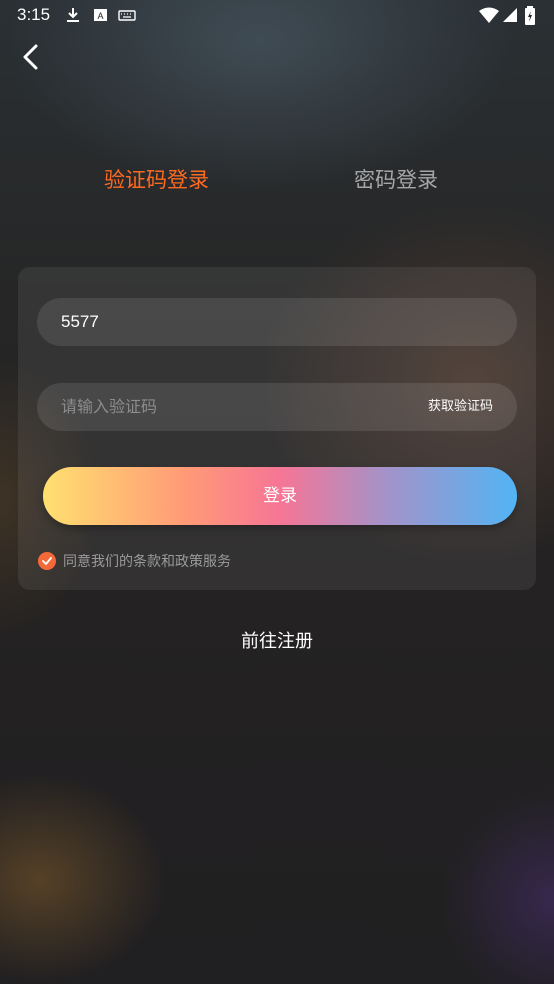 The height and width of the screenshot is (984, 554). What do you see at coordinates (396, 179) in the screenshot?
I see `tab-password-login: 密码登录` at bounding box center [396, 179].